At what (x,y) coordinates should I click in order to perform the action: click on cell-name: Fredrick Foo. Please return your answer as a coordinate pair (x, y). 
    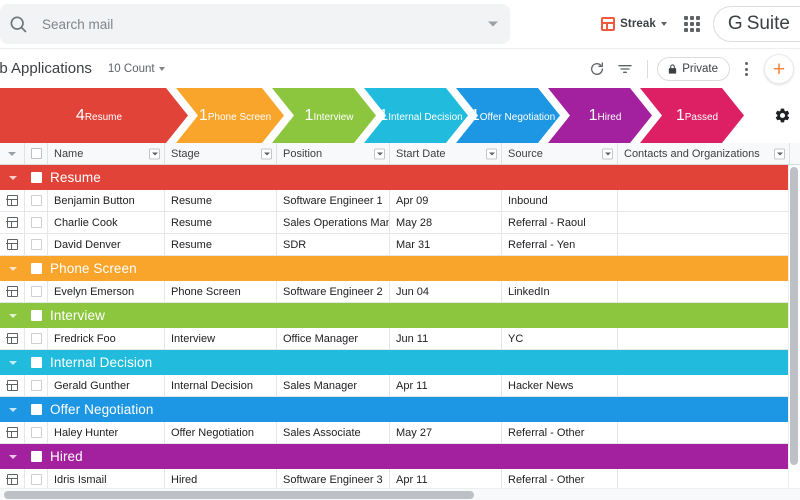
    Looking at the image, I should click on (106, 338).